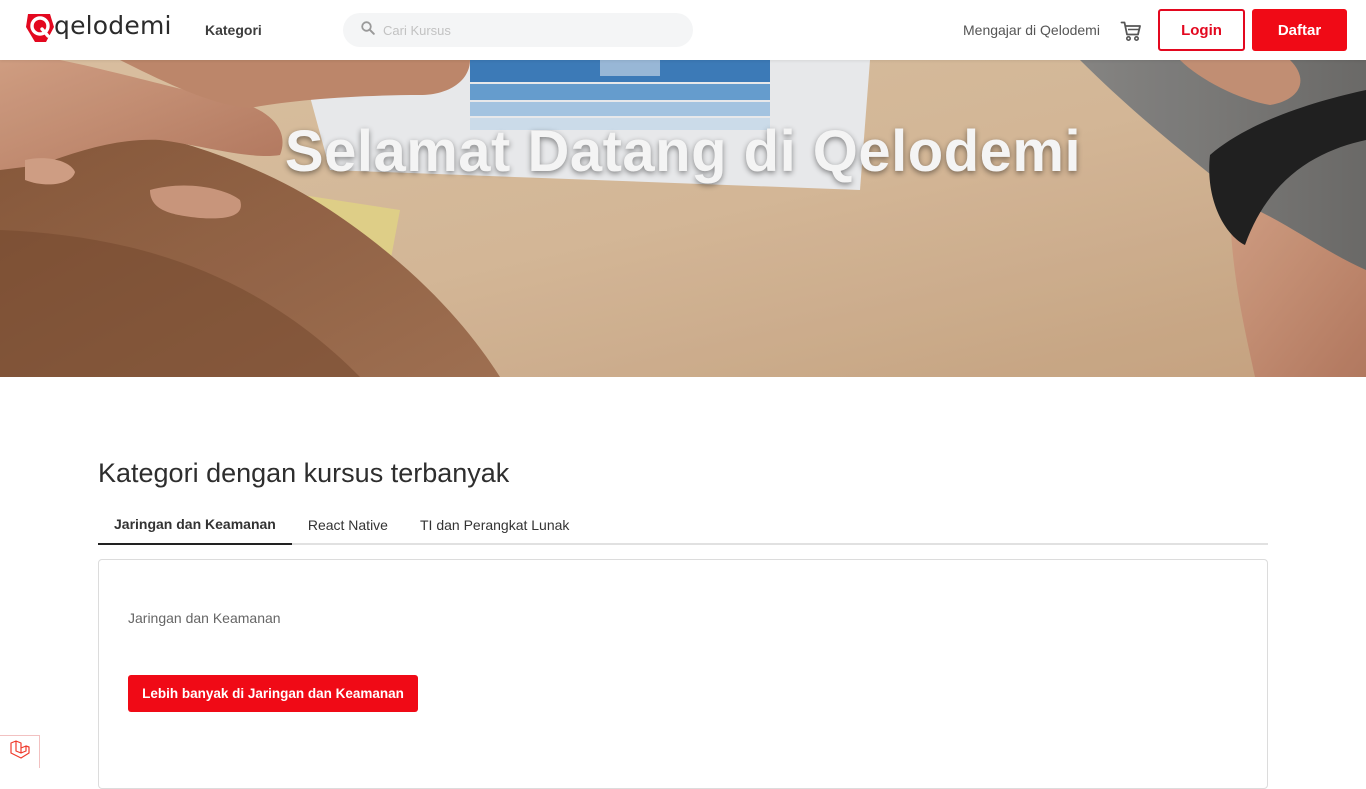  What do you see at coordinates (273, 693) in the screenshot?
I see `more-in-category-button: Lebih banyak di Jaringan dan Keamanan` at bounding box center [273, 693].